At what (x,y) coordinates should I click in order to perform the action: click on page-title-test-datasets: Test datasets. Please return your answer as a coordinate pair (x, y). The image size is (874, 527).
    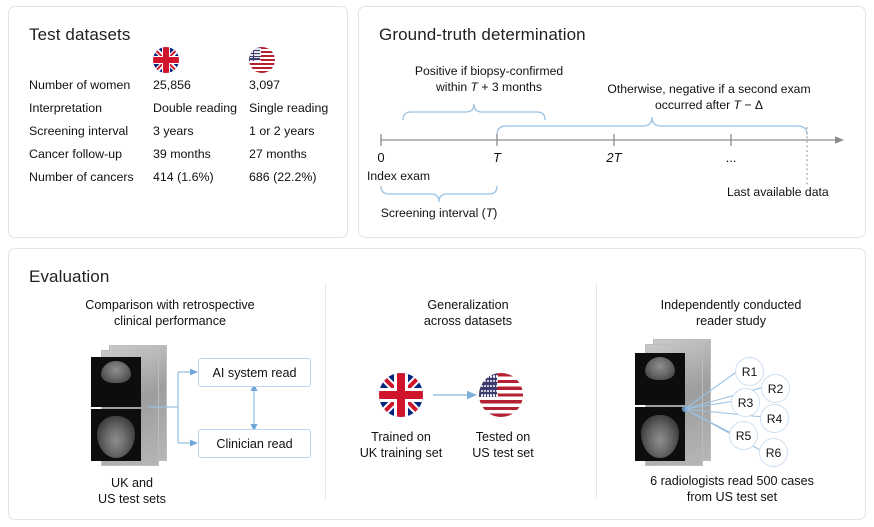
    Looking at the image, I should click on (80, 34).